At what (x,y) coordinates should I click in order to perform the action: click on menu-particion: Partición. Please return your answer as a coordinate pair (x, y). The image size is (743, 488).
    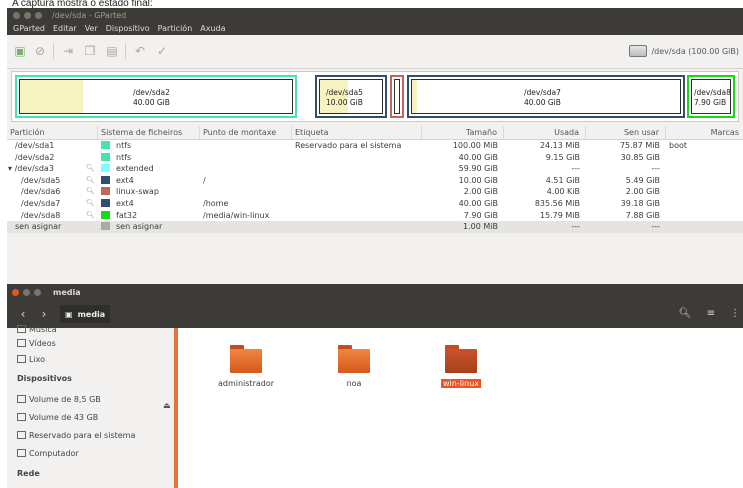
    Looking at the image, I should click on (175, 28).